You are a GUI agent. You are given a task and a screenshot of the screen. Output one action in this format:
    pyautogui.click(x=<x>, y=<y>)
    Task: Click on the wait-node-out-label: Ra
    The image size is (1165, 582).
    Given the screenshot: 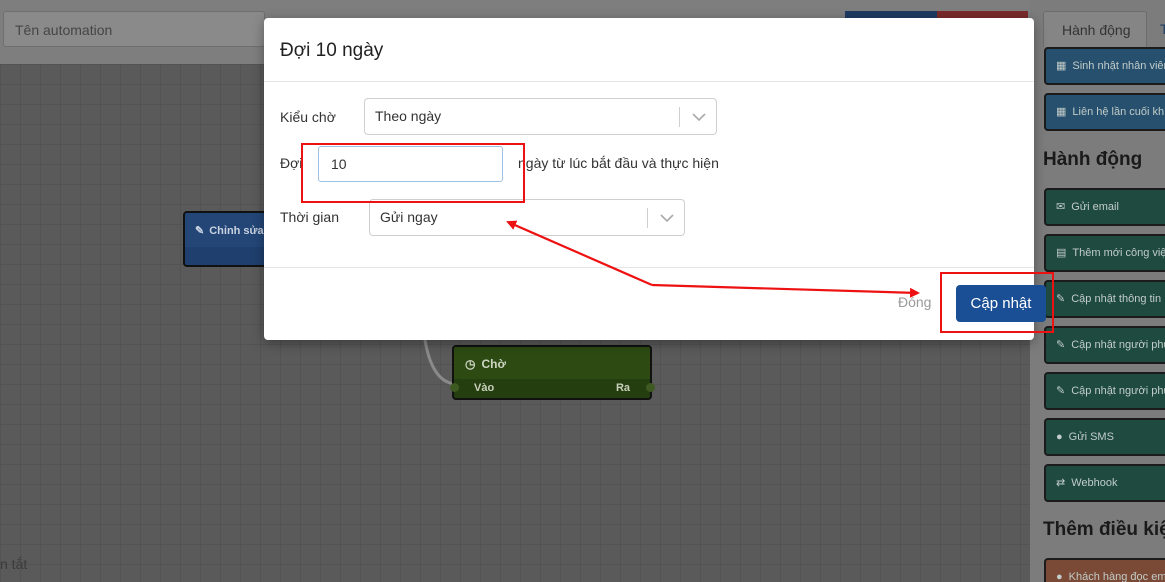 What is the action you would take?
    pyautogui.click(x=622, y=388)
    